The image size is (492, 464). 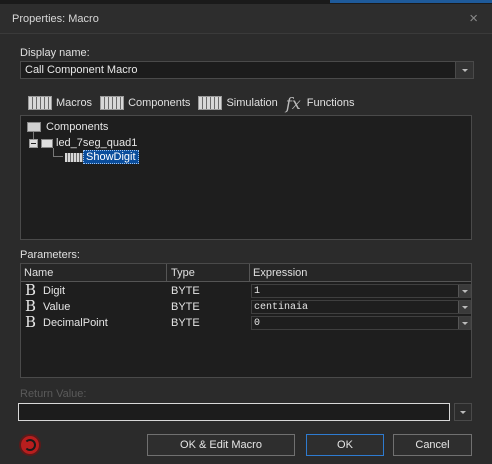 I want to click on collapse-icon, so click(x=33, y=143).